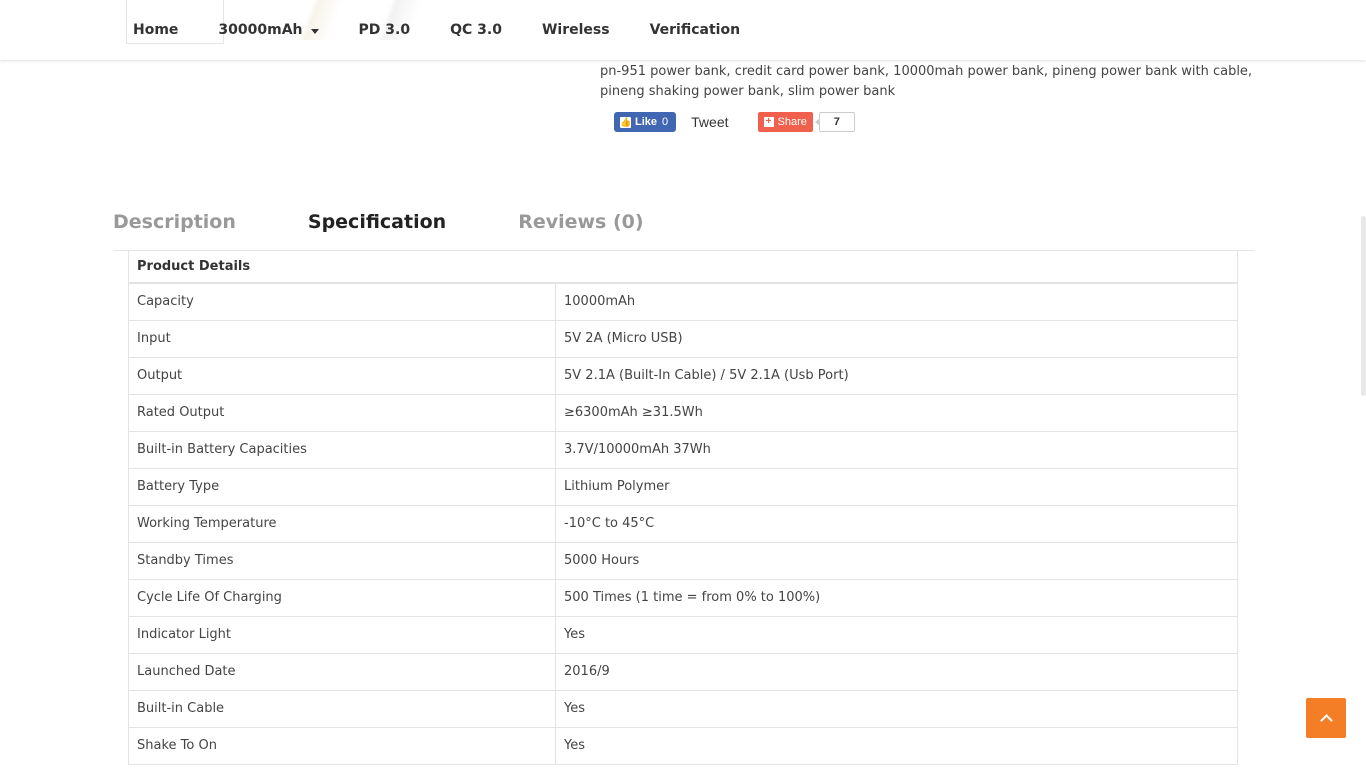  I want to click on spec-key: Shake To On, so click(342, 745).